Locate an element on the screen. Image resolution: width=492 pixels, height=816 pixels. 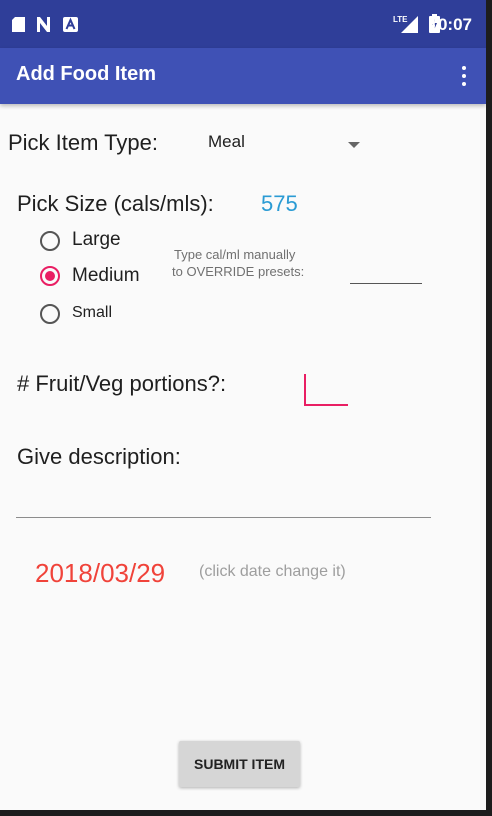
fruit-veg-input is located at coordinates (325, 390).